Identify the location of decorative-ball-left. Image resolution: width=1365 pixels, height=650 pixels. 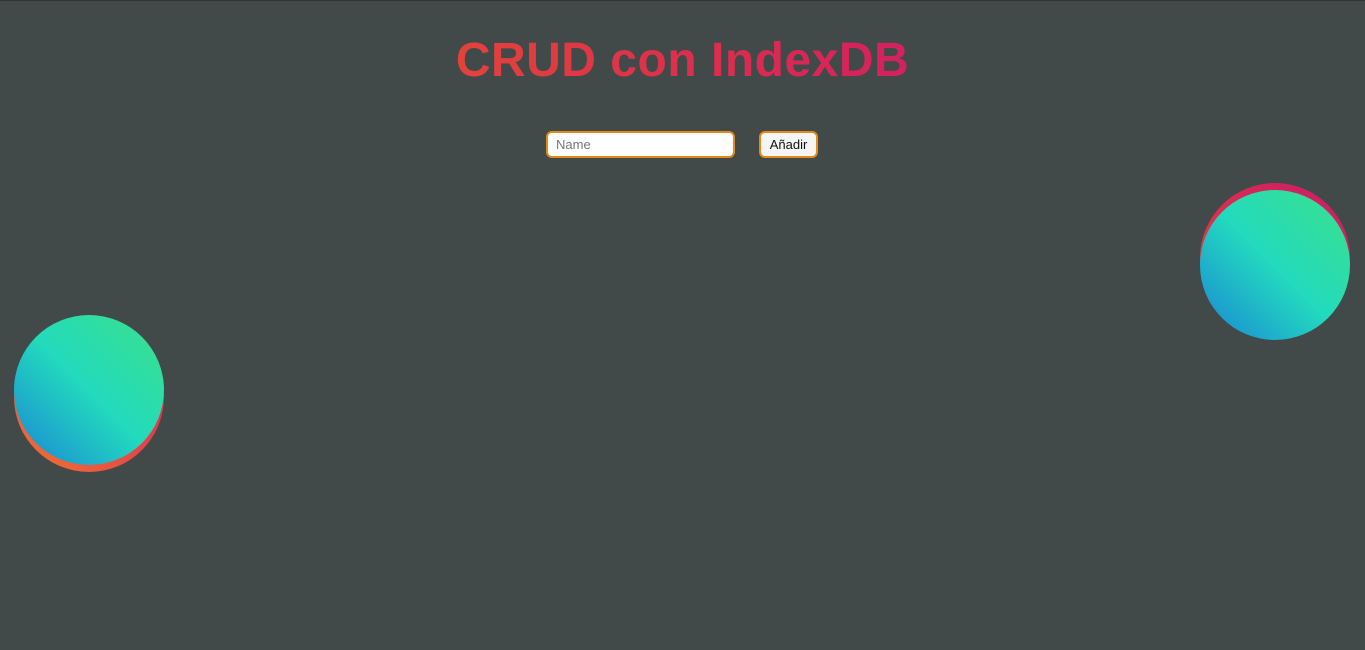
(89, 393).